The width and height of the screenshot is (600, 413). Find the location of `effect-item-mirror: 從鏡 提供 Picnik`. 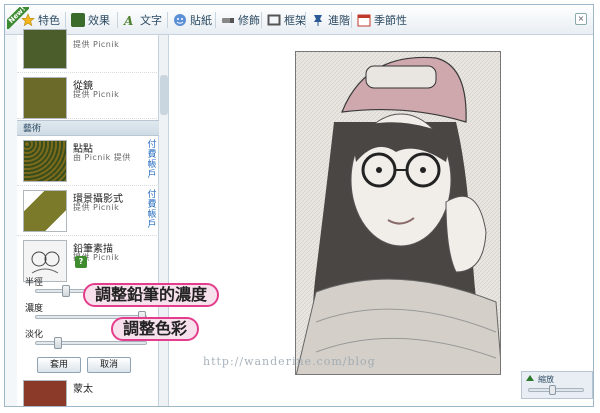

effect-item-mirror: 從鏡 提供 Picnik is located at coordinates (88, 96).